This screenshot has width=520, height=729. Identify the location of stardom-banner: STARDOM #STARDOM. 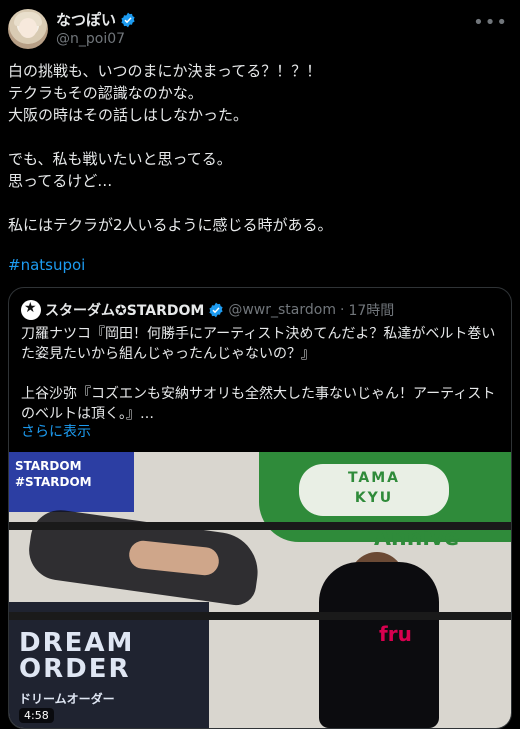
(71, 482).